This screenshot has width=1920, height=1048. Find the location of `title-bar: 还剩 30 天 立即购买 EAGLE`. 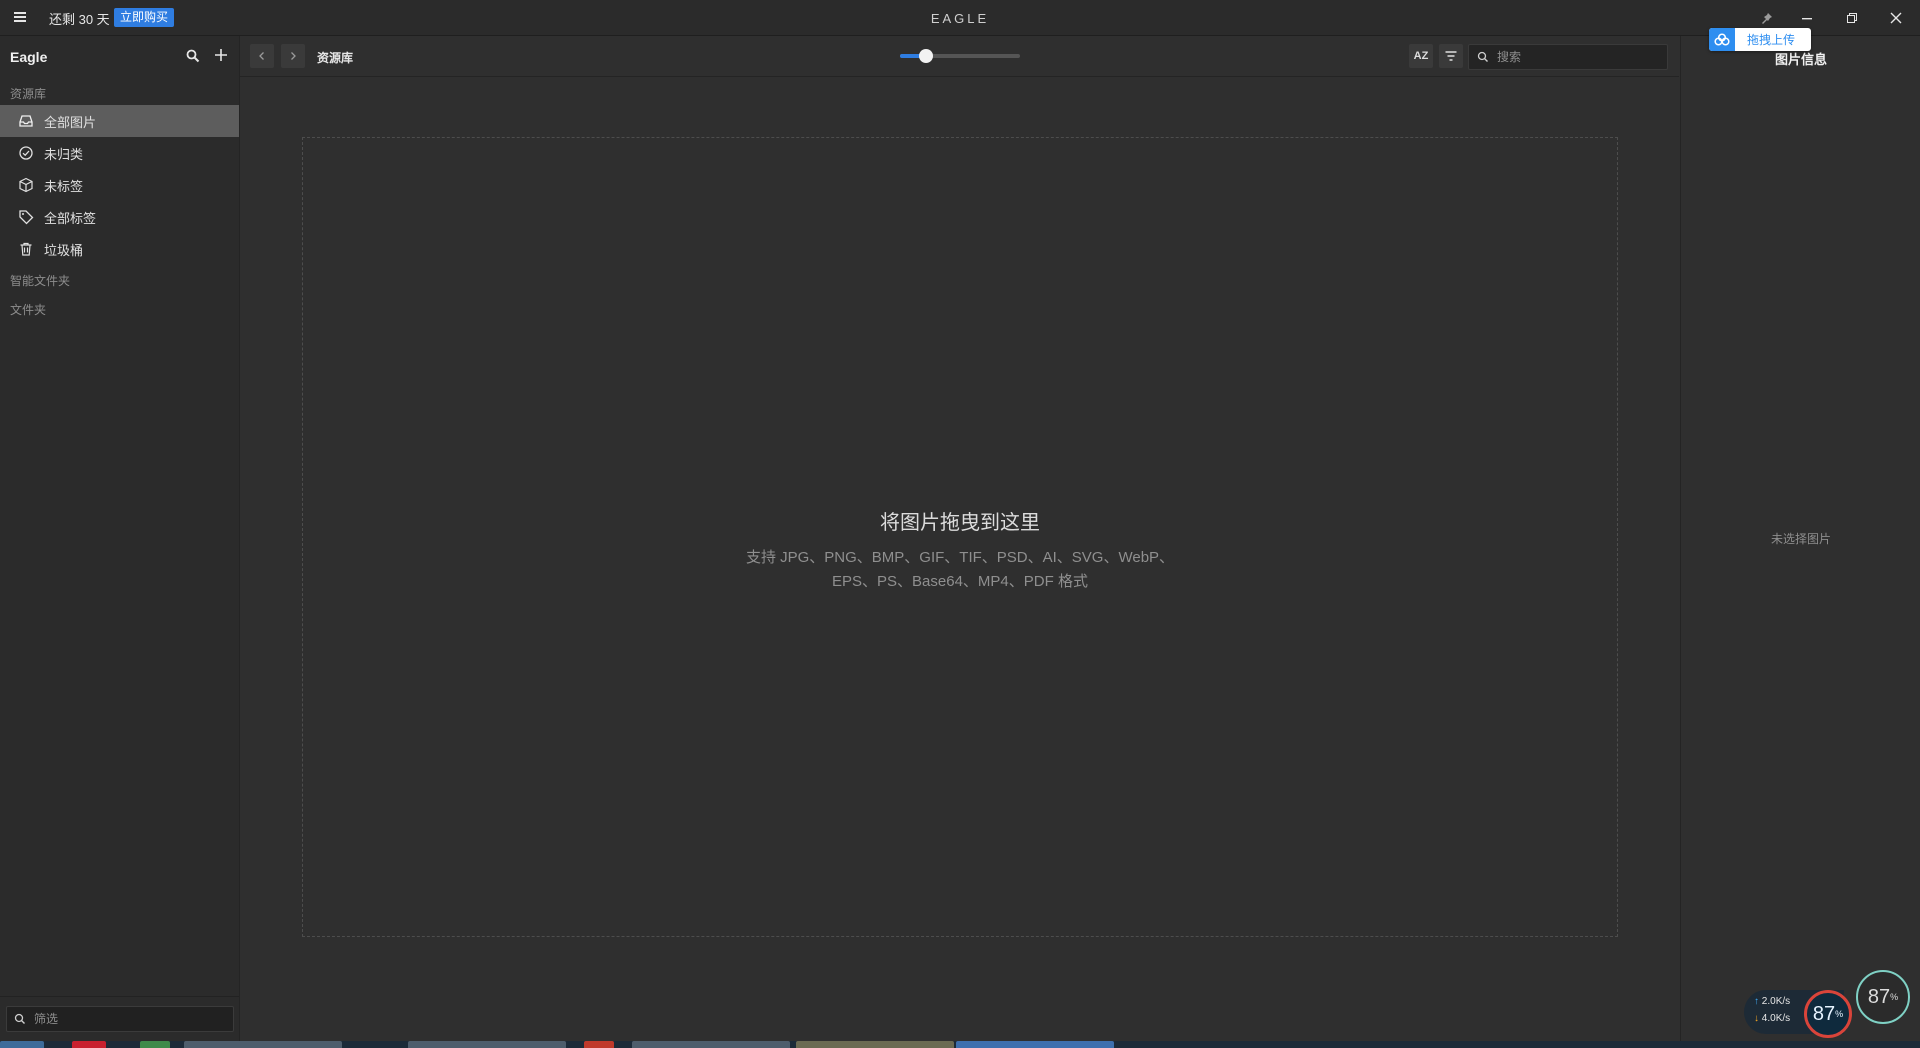

title-bar: 还剩 30 天 立即购买 EAGLE is located at coordinates (960, 18).